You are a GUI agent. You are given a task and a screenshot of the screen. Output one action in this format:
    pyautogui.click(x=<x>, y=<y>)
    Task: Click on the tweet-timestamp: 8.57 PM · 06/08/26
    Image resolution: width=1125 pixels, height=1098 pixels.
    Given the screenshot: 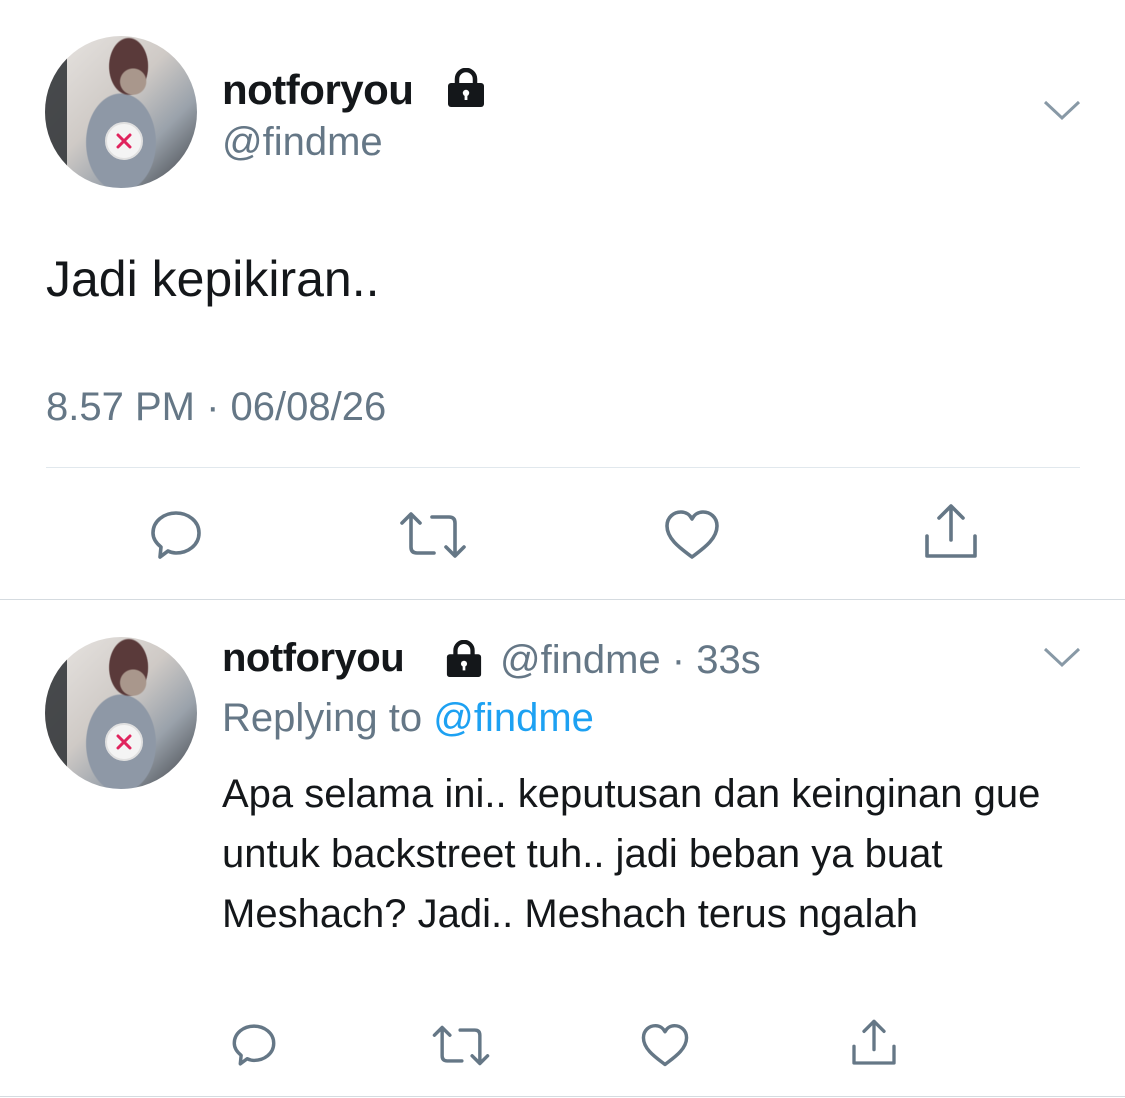 What is the action you would take?
    pyautogui.click(x=216, y=407)
    